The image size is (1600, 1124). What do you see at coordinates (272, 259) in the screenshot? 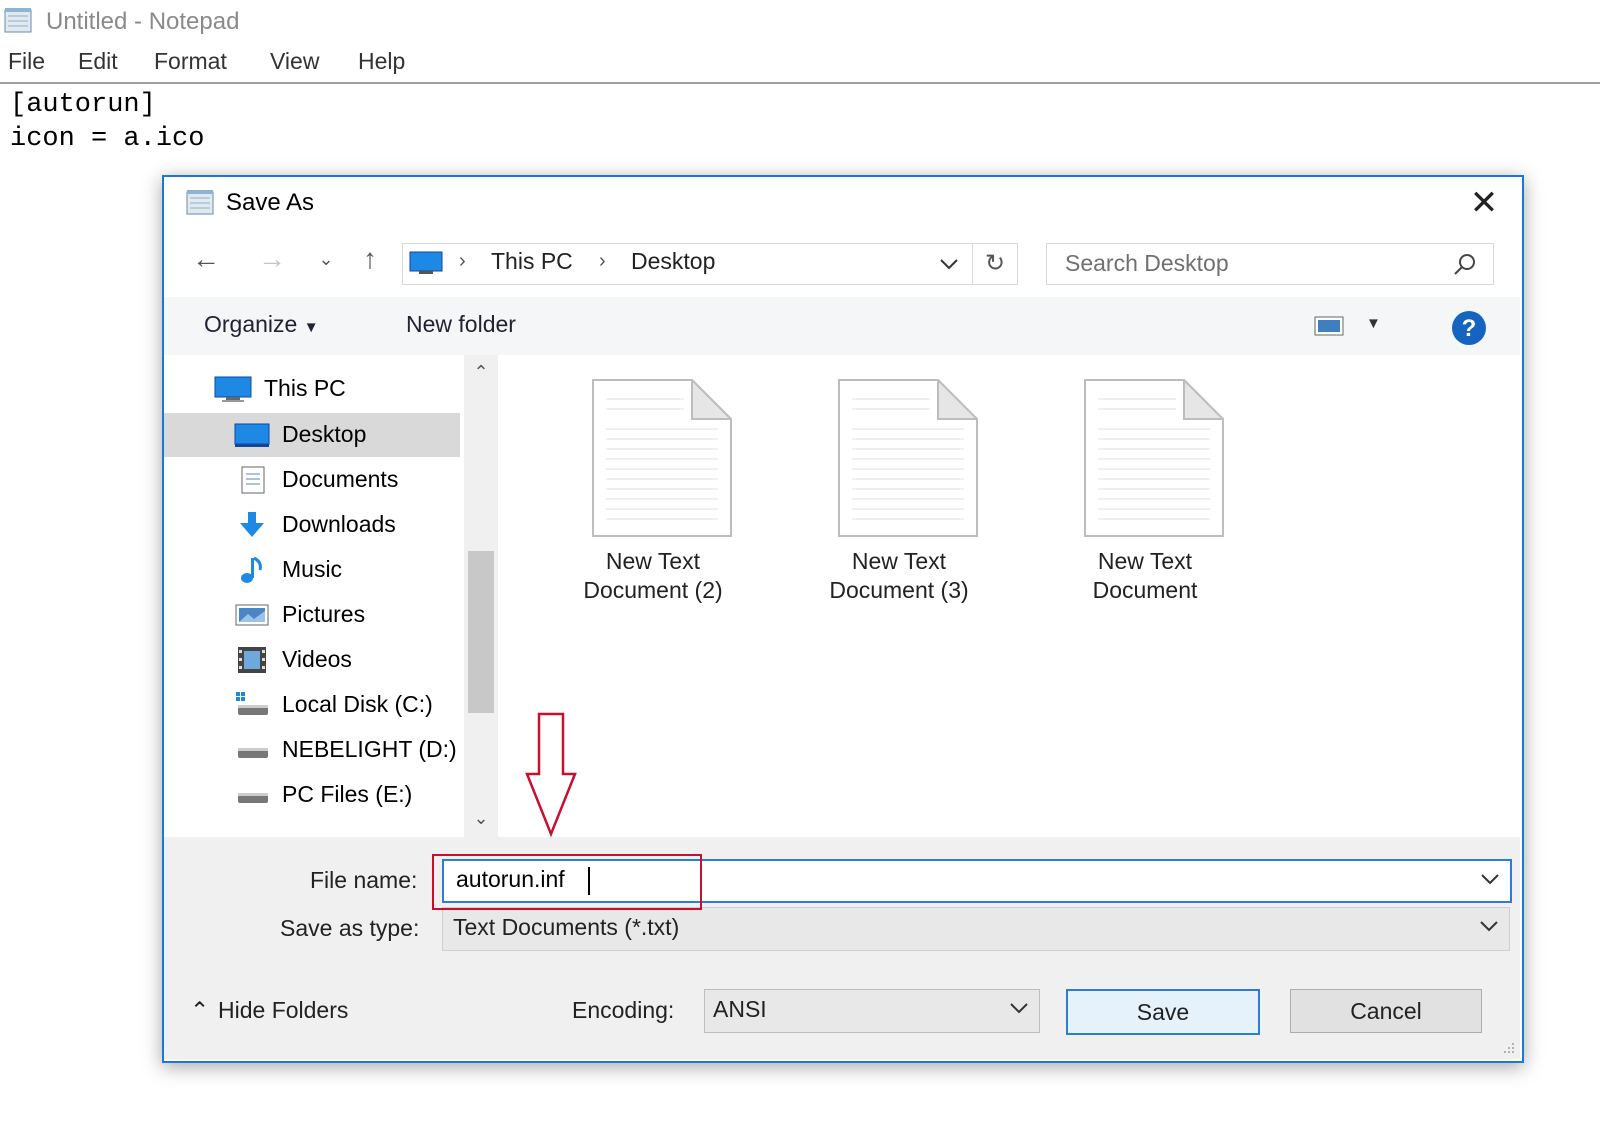
I see `forward-arrow-icon: →` at bounding box center [272, 259].